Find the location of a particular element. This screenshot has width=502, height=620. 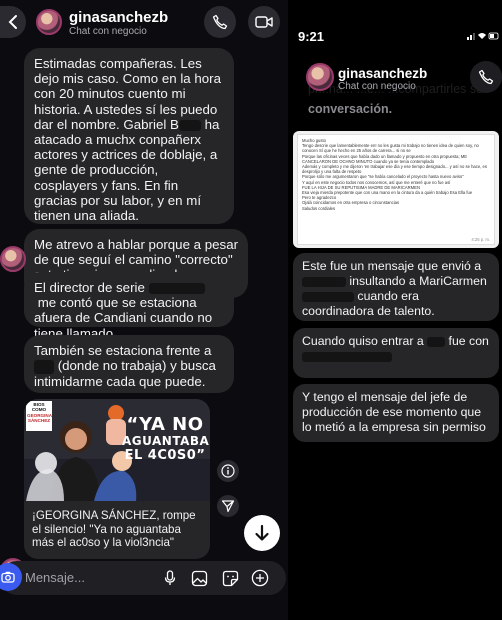

back-button is located at coordinates (13, 22).